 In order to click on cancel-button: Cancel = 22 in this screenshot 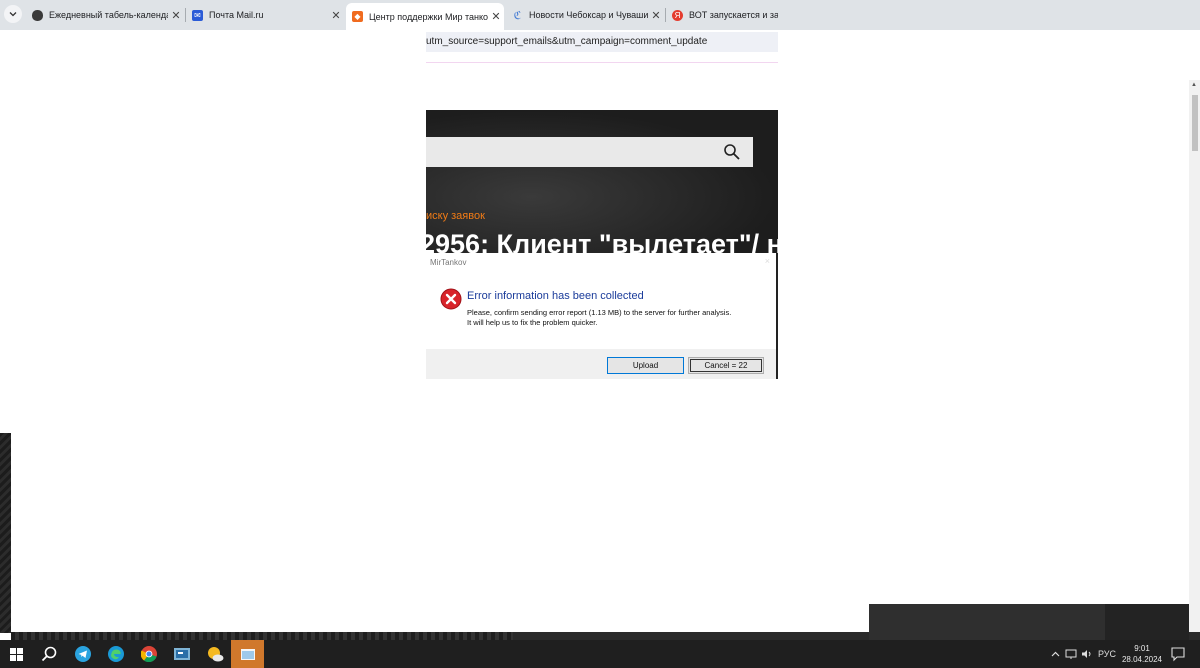, I will do `click(726, 365)`.